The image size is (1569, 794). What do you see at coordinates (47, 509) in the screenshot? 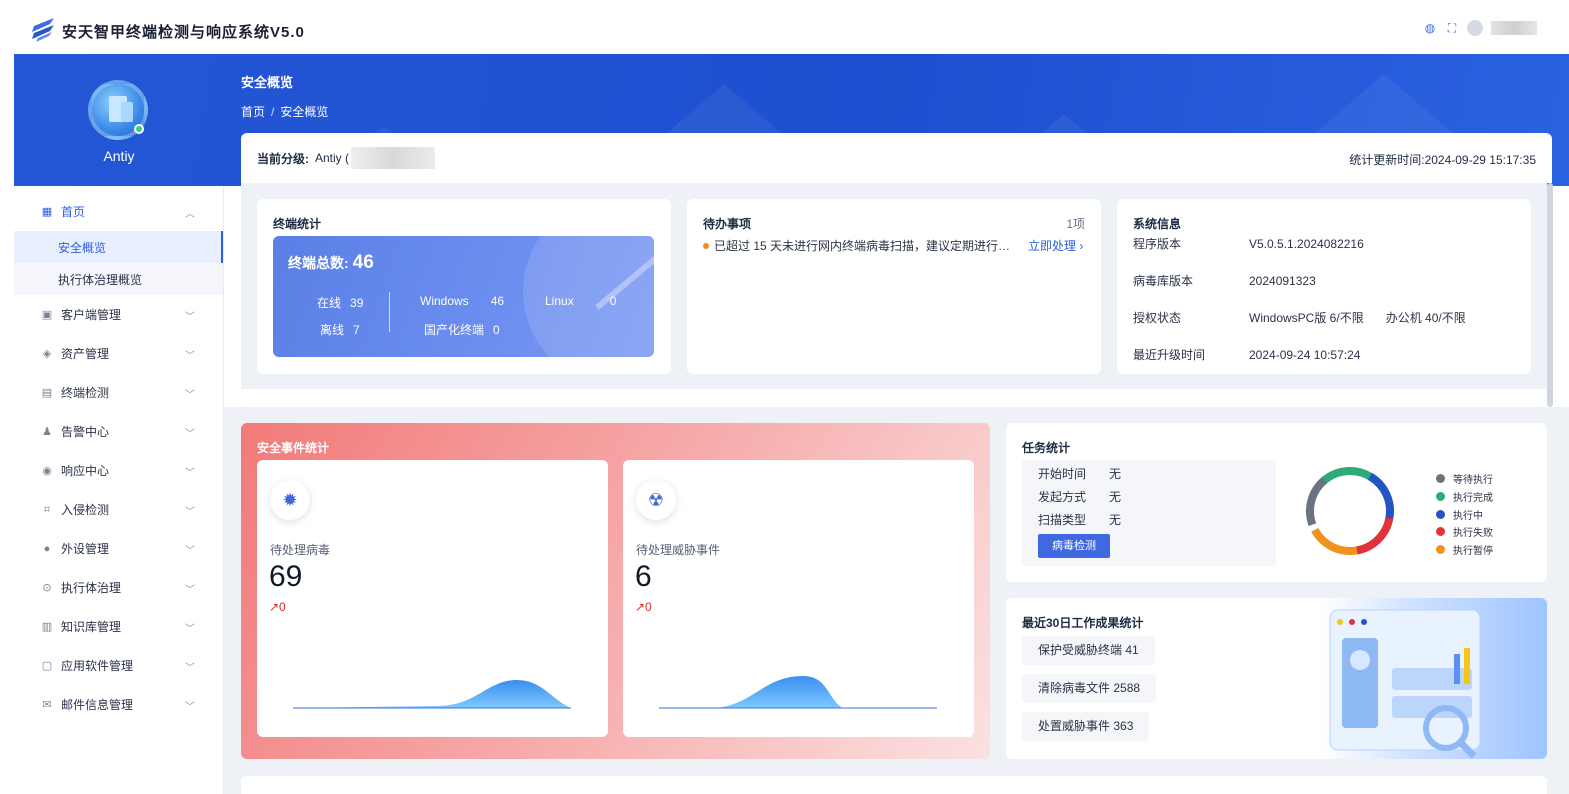
I see `scan-icon: ⌗` at bounding box center [47, 509].